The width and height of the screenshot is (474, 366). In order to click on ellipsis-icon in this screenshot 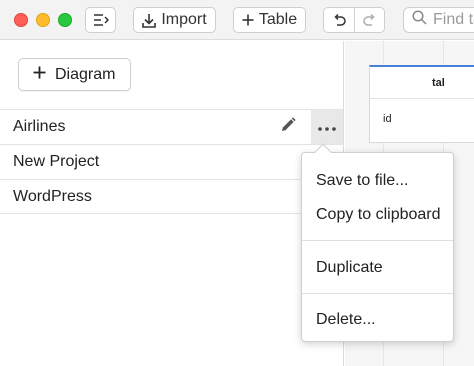, I will do `click(327, 127)`.